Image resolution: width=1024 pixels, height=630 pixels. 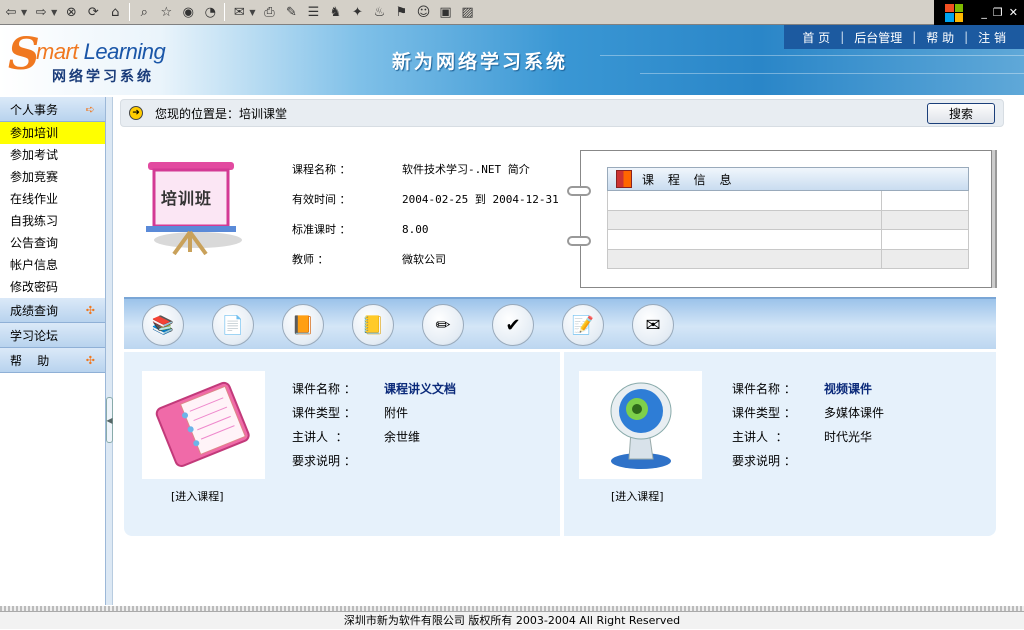 What do you see at coordinates (193, 206) in the screenshot?
I see `training-board-icon: 培训班` at bounding box center [193, 206].